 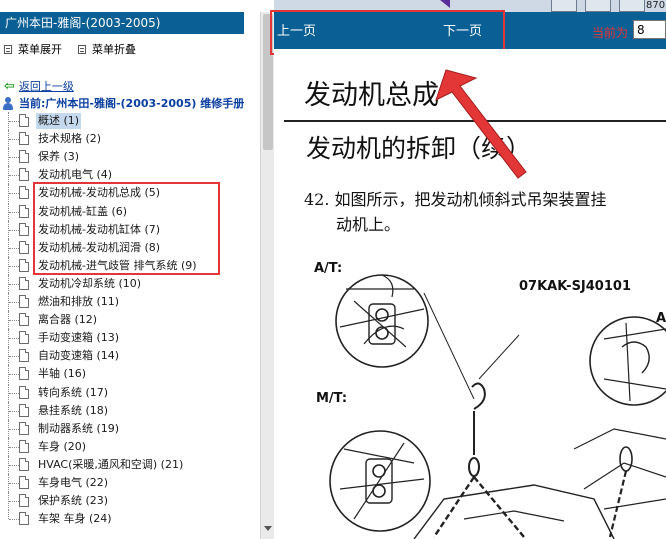 I want to click on tree-item-label: 半轴 (16), so click(x=62, y=374).